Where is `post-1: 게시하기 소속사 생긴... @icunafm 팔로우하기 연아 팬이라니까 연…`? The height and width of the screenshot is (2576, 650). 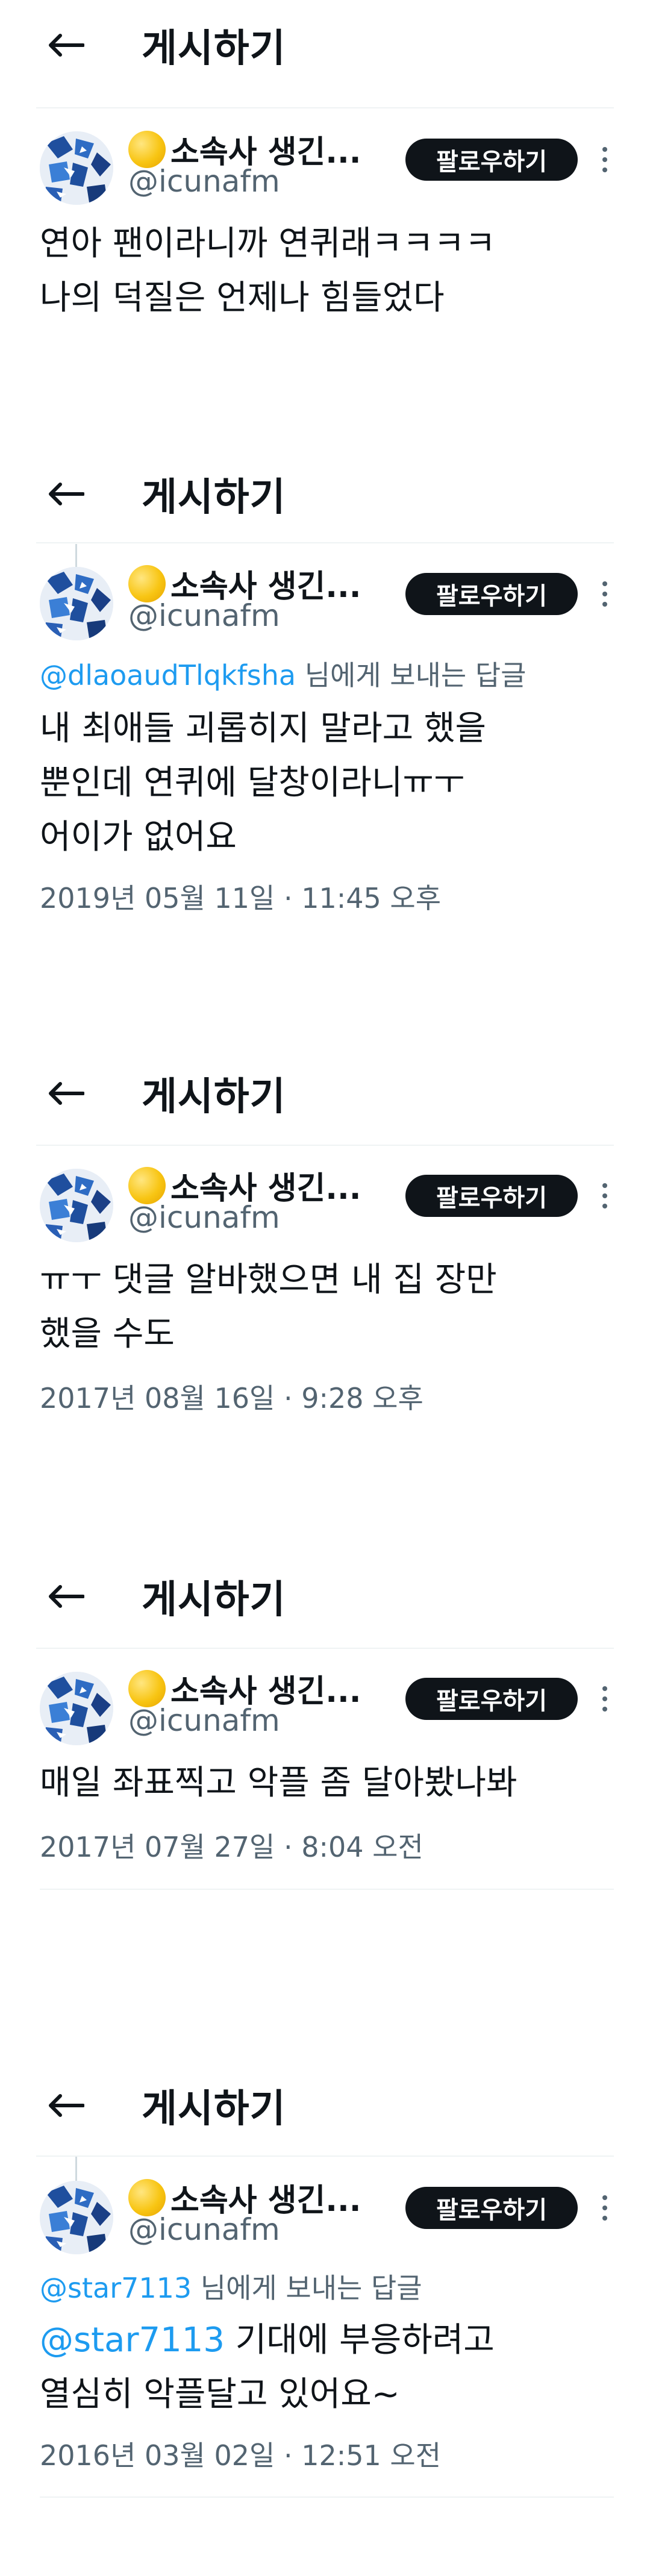
post-1: 게시하기 소속사 생긴... @icunafm 팔로우하기 연아 팬이라니까 연… is located at coordinates (325, 158).